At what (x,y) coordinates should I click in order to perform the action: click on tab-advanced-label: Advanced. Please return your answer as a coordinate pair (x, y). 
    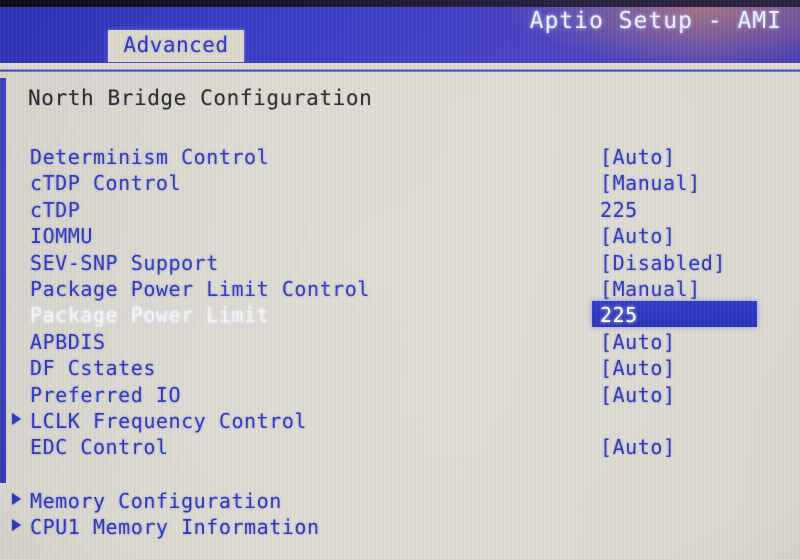
    Looking at the image, I should click on (176, 45).